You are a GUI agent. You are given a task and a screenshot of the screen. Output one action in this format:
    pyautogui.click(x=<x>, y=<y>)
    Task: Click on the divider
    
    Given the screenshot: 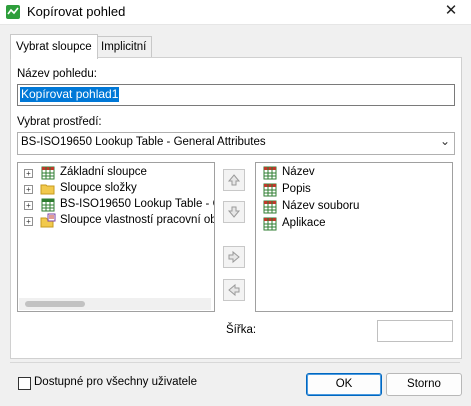 What is the action you would take?
    pyautogui.click(x=235, y=362)
    